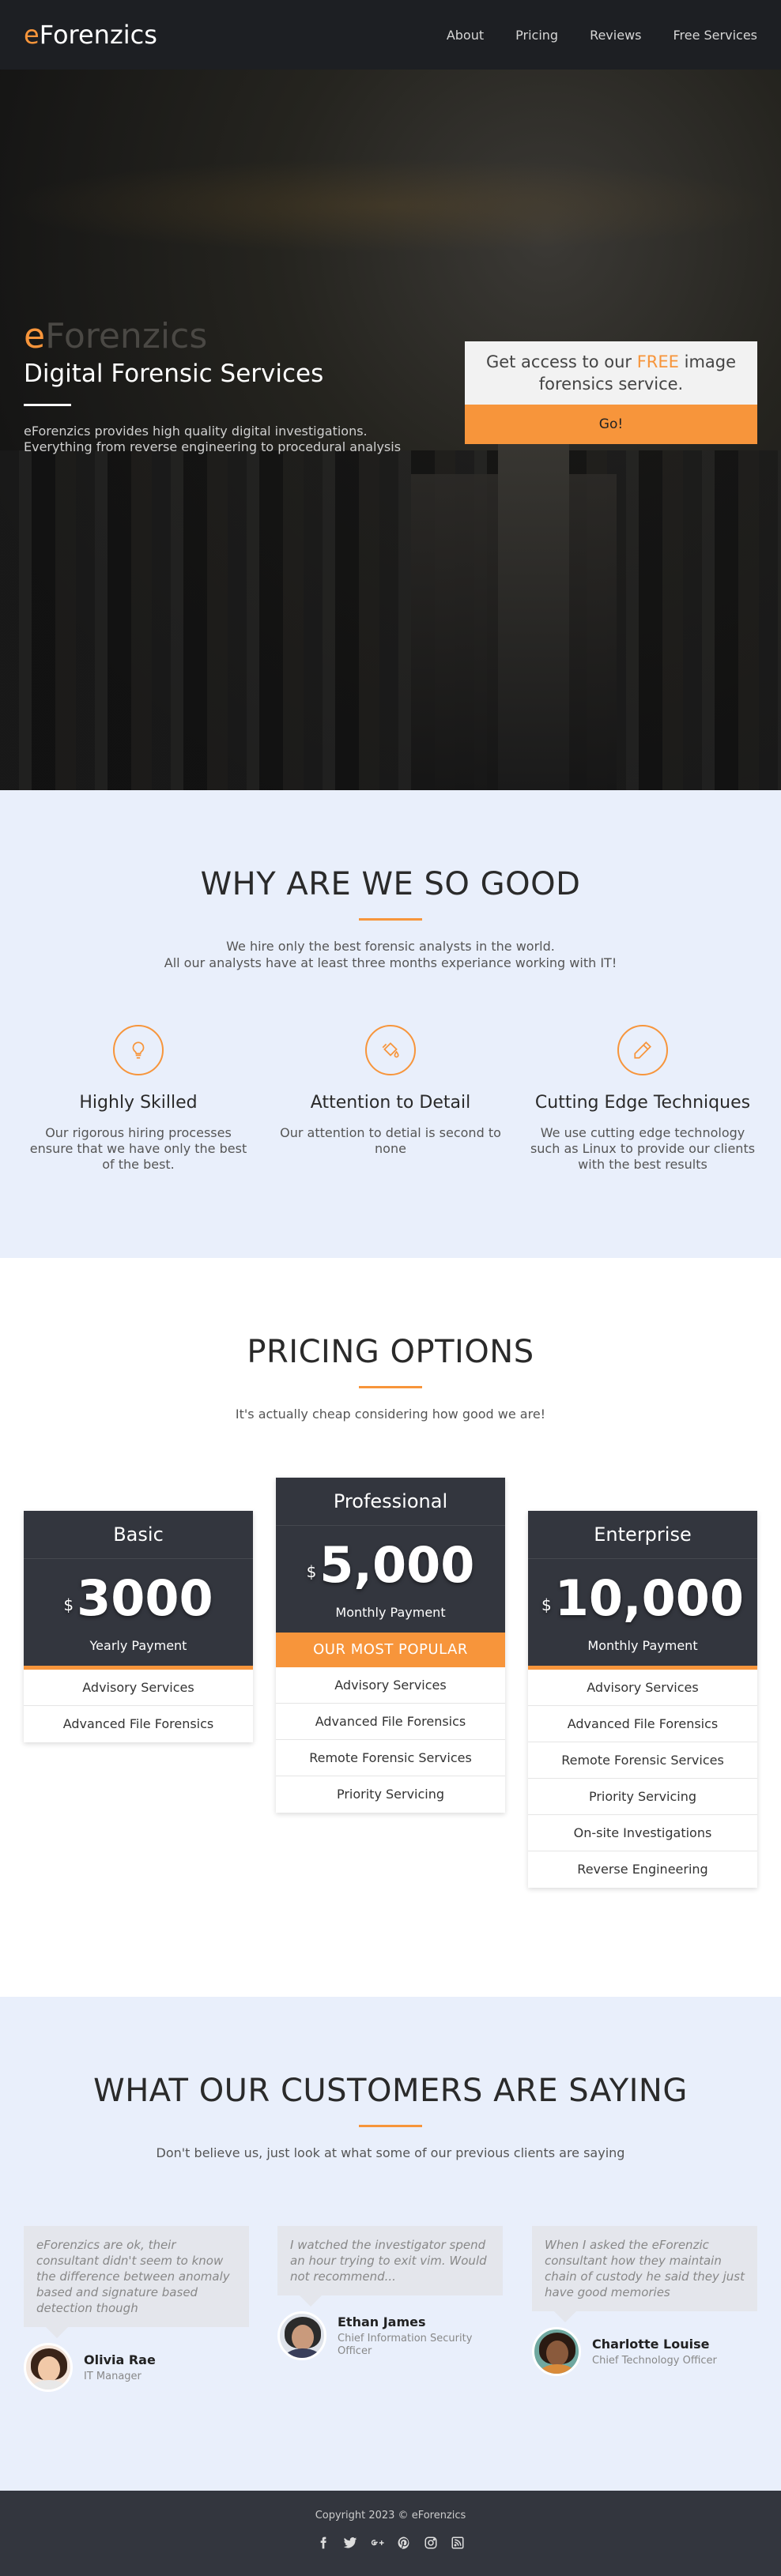 This screenshot has height=2576, width=781. Describe the element at coordinates (651, 2344) in the screenshot. I see `author-name: Charlotte Louise` at that location.